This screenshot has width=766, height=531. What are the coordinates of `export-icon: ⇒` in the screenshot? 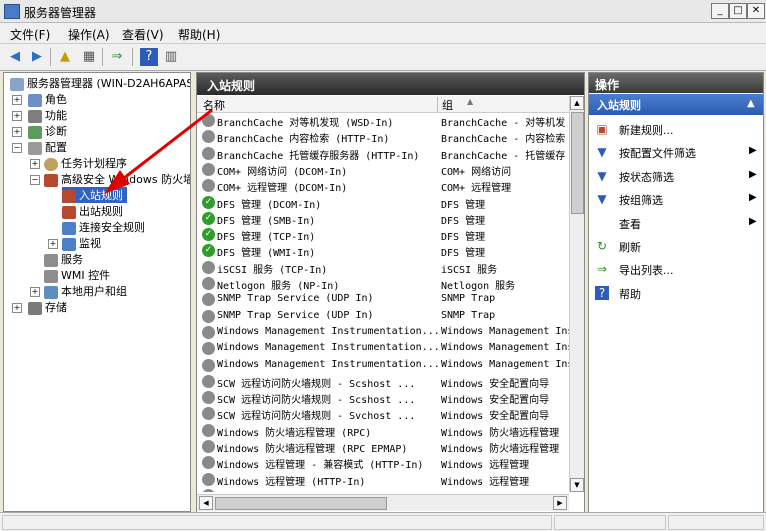 It's located at (602, 269).